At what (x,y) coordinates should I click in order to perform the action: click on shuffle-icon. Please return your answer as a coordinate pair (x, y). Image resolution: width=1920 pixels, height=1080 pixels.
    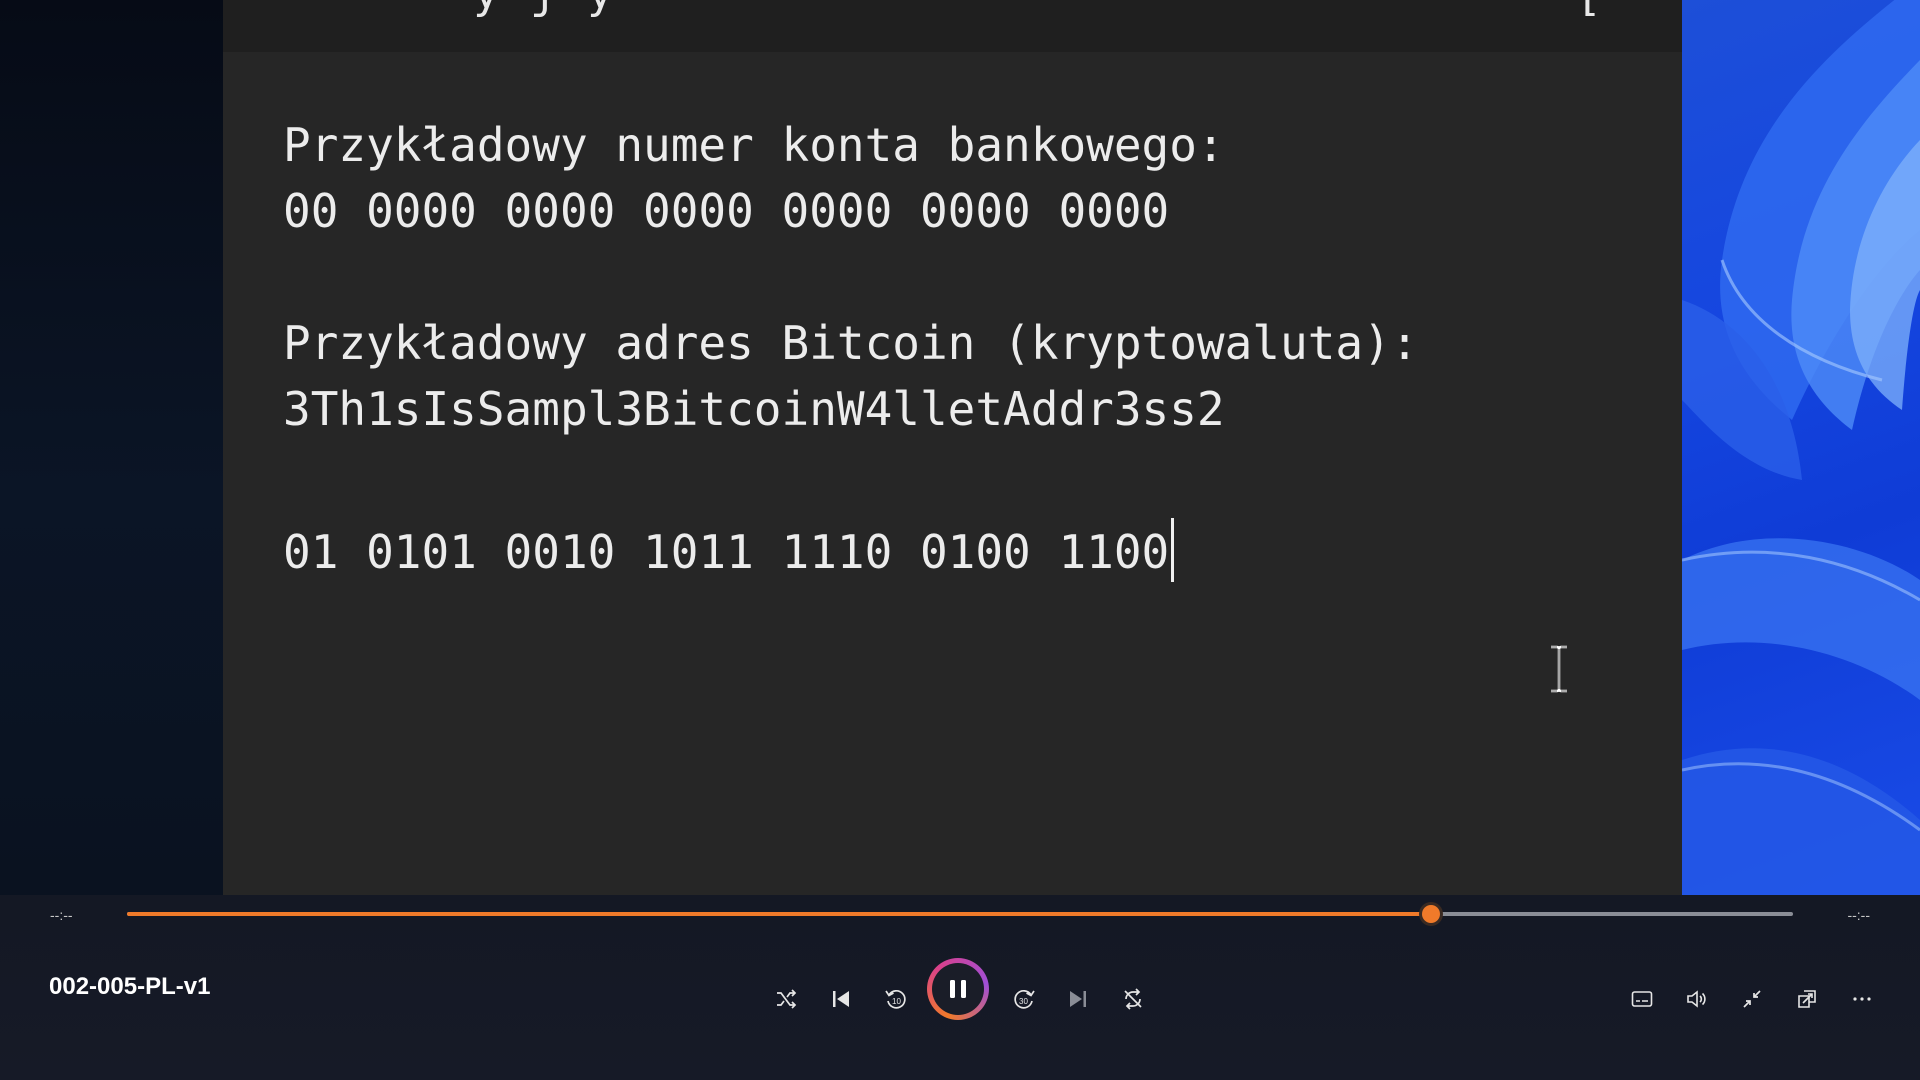
    Looking at the image, I should click on (787, 999).